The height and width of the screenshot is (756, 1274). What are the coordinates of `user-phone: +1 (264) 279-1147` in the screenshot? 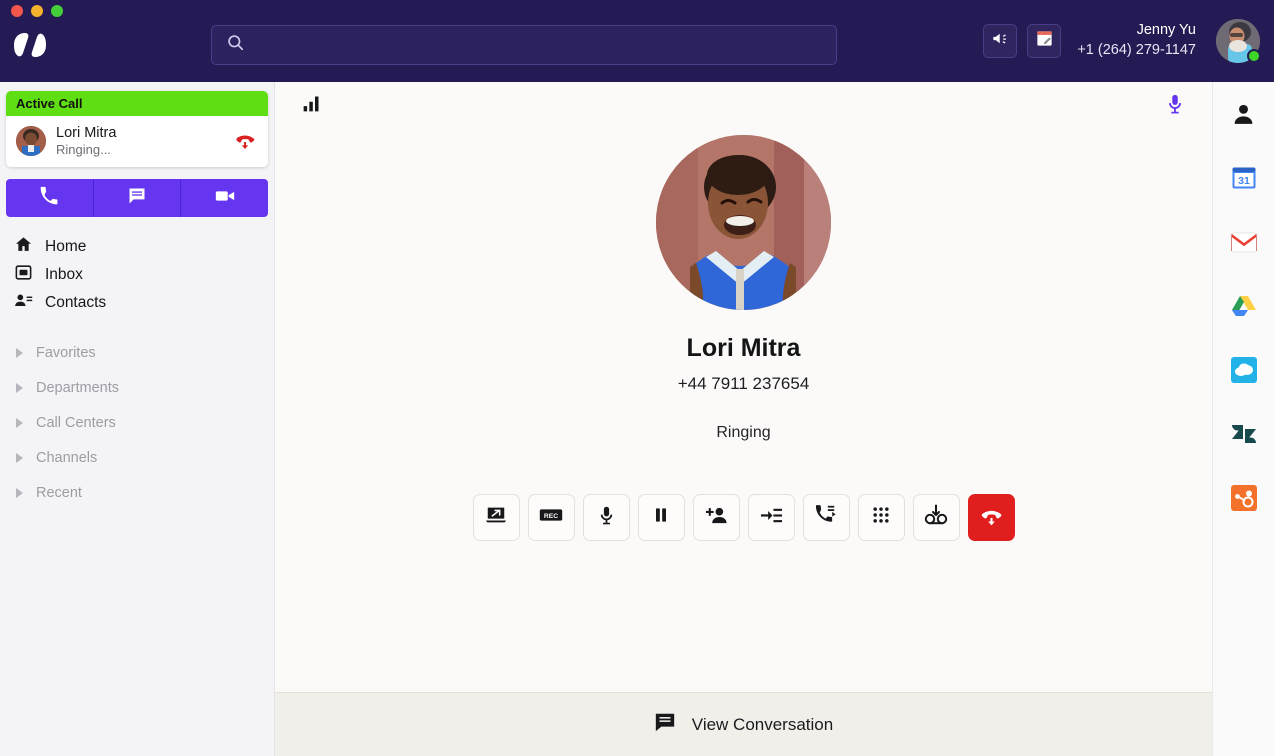 It's located at (1136, 50).